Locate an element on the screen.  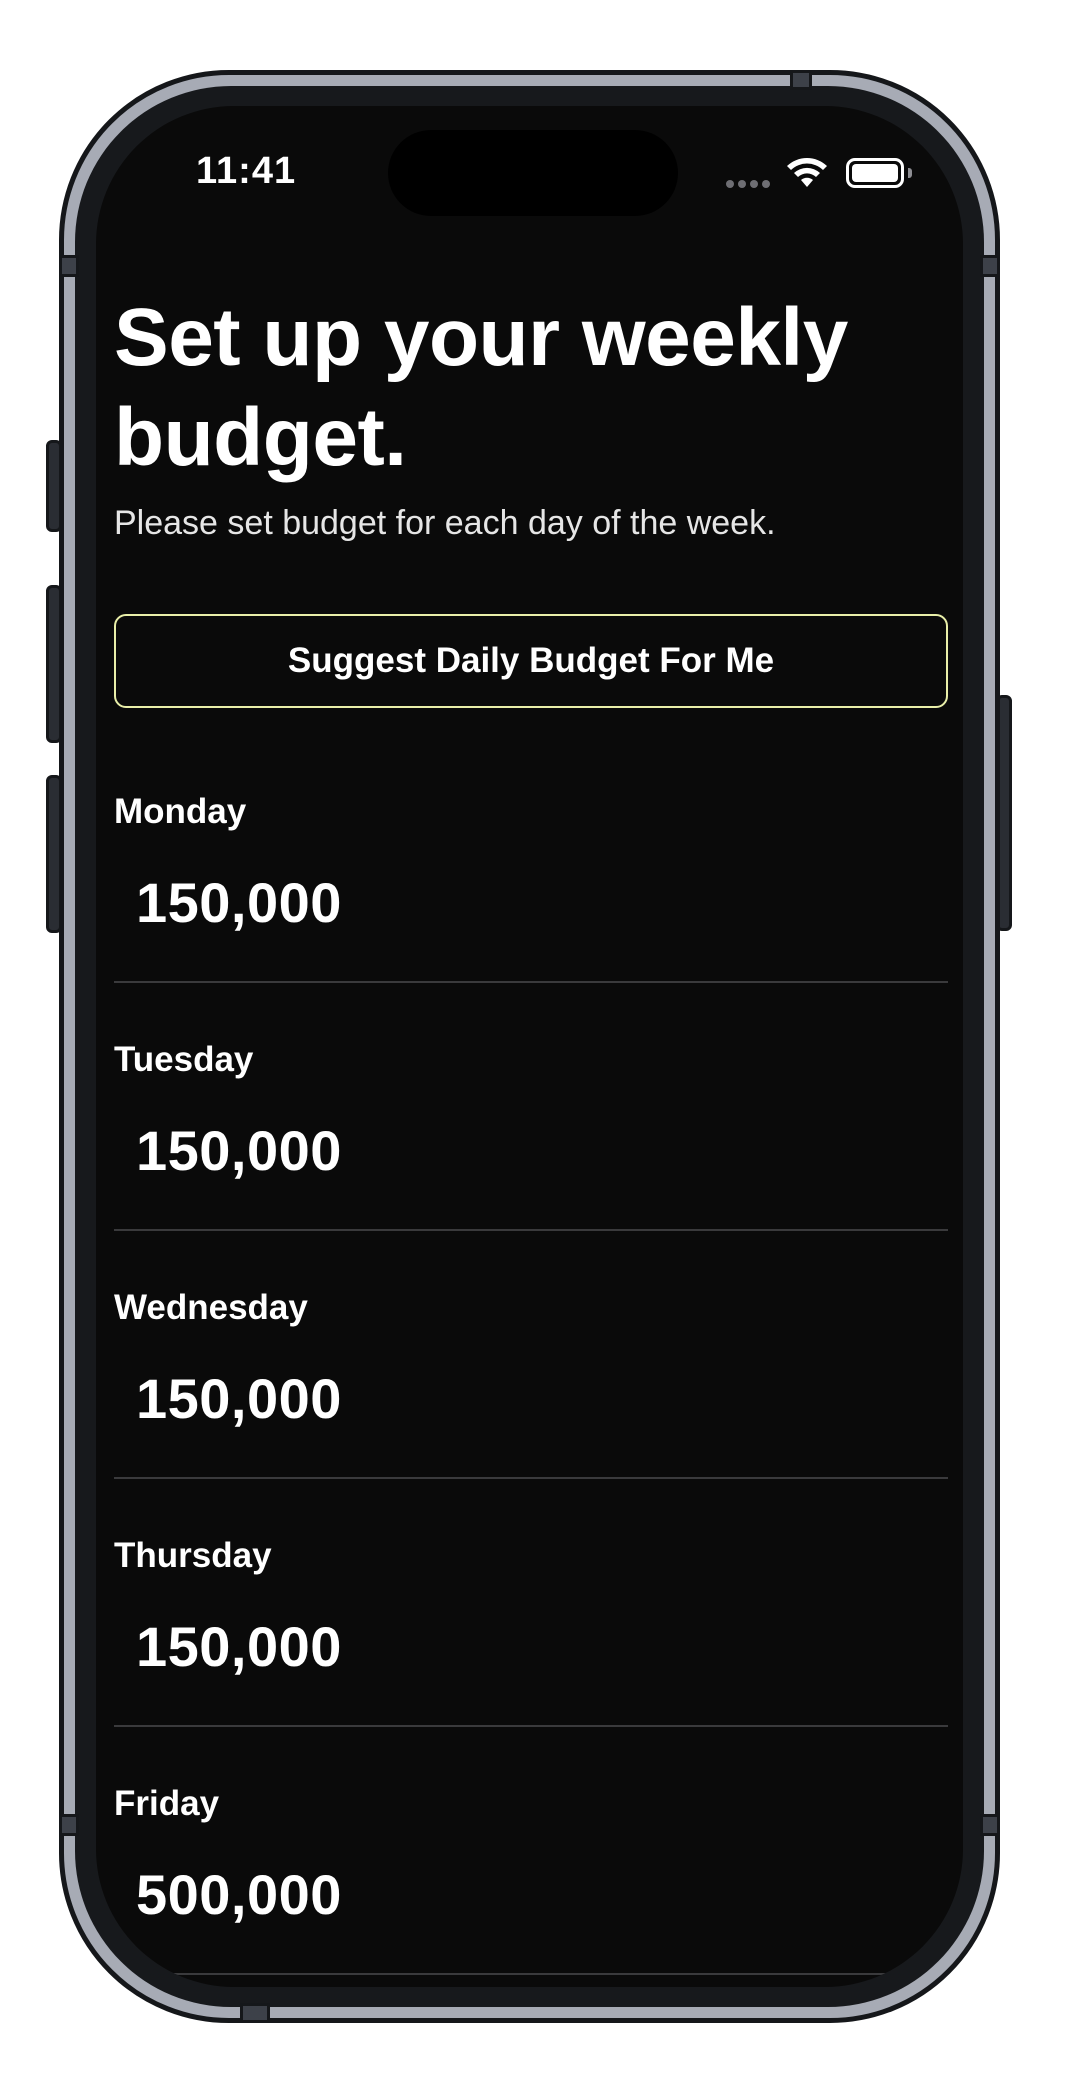
day-label: Monday is located at coordinates (180, 811).